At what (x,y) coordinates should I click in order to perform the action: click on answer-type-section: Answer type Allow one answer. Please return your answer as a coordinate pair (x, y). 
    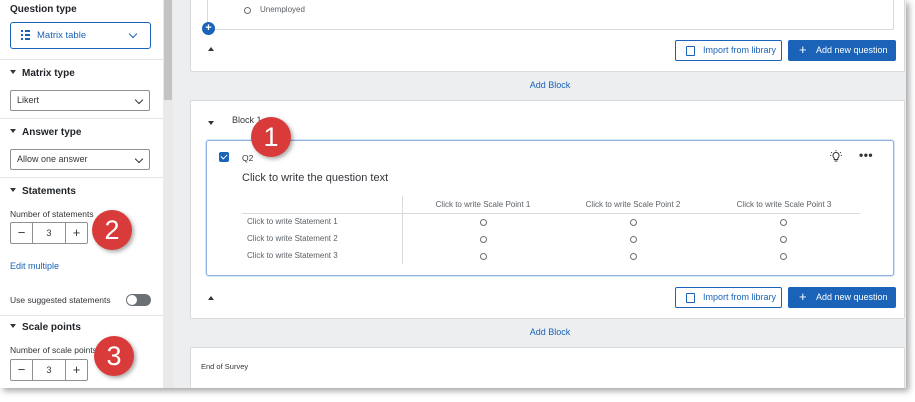
    Looking at the image, I should click on (81, 148).